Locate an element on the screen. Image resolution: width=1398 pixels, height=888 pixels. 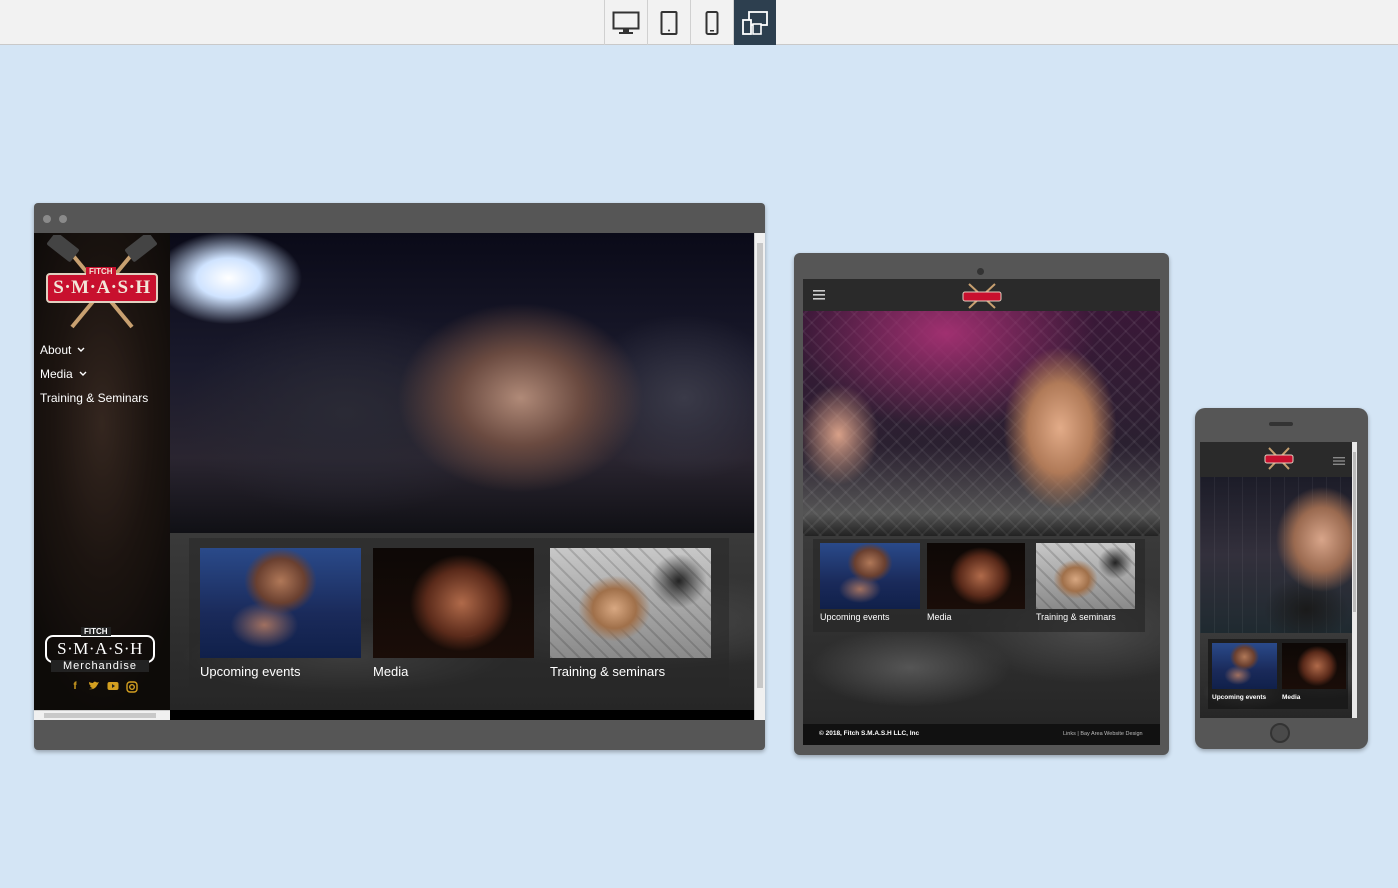
facebook-icon: f is located at coordinates (75, 687).